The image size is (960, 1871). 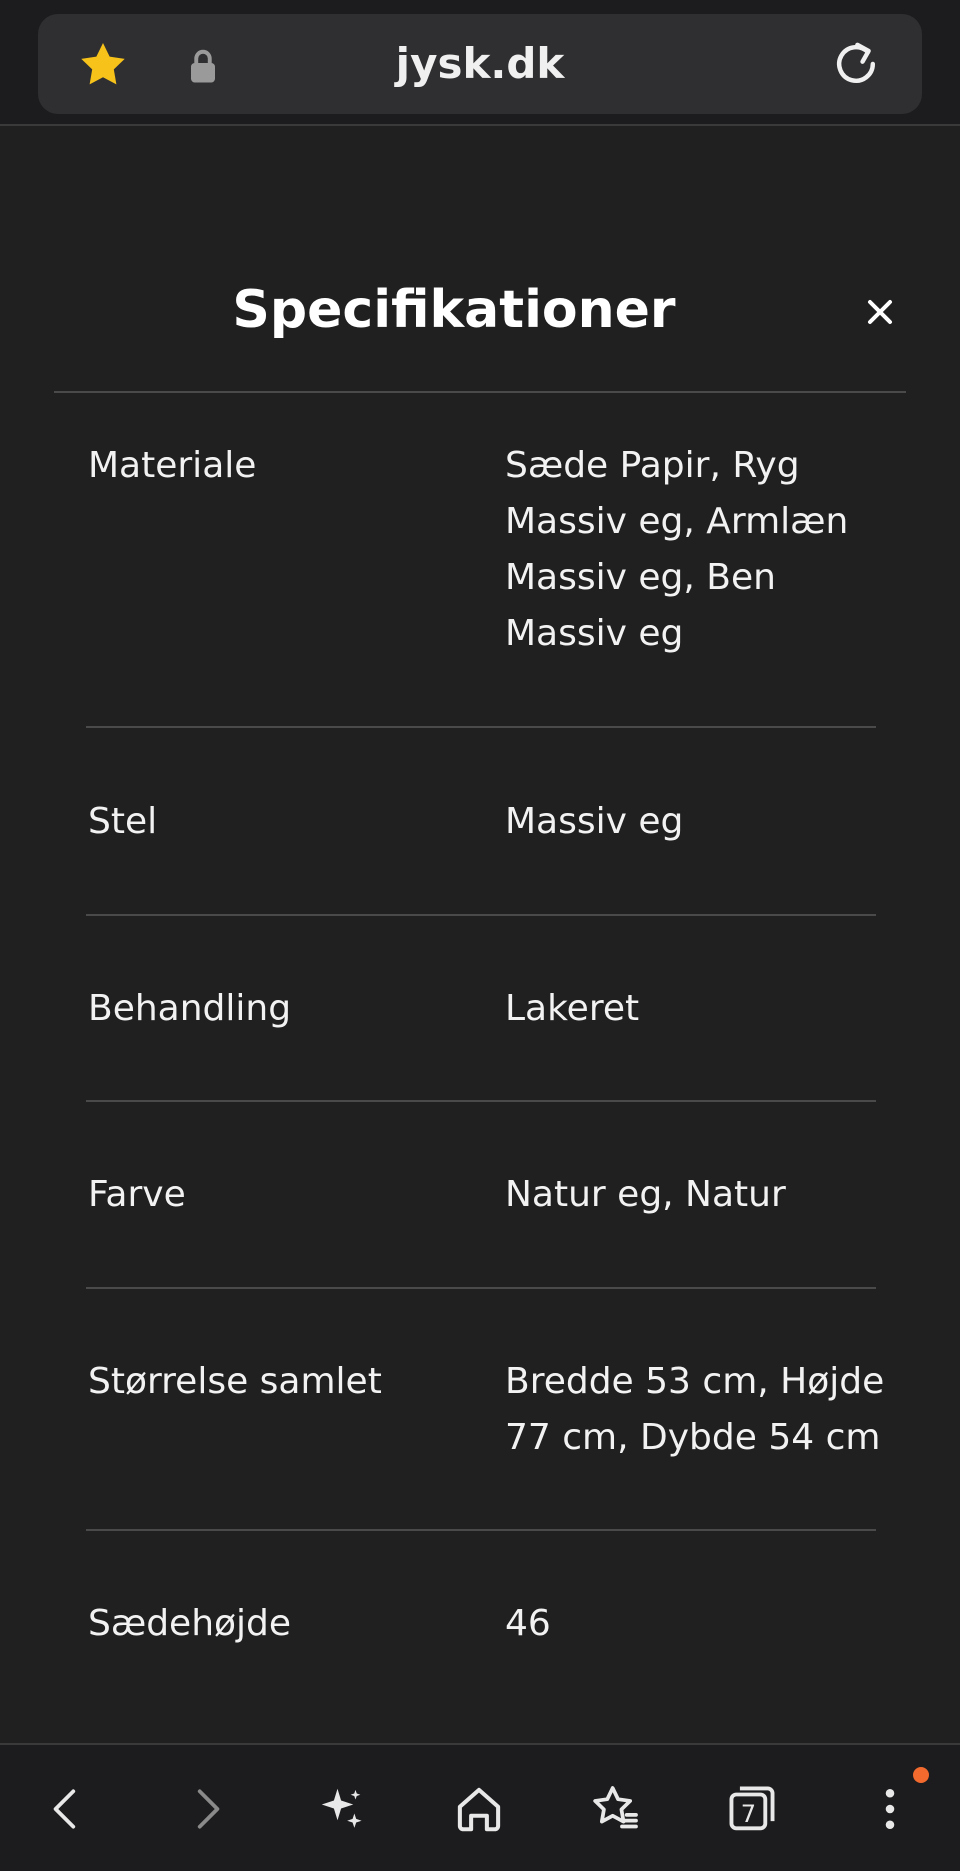 I want to click on tabs-icon: 7, so click(x=752, y=1808).